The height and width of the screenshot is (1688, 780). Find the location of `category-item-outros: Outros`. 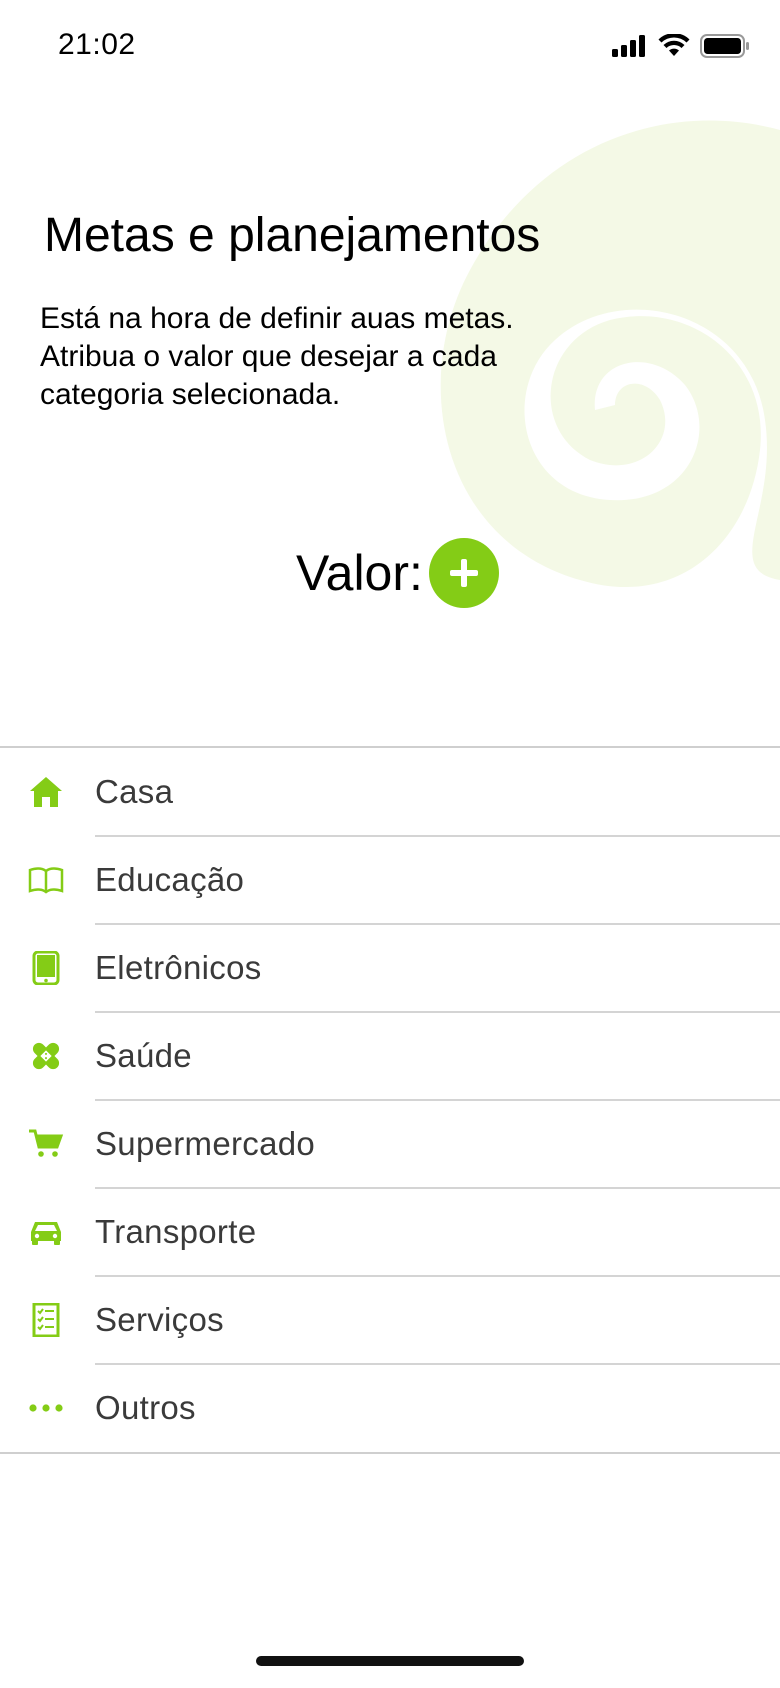

category-item-outros: Outros is located at coordinates (390, 1407).